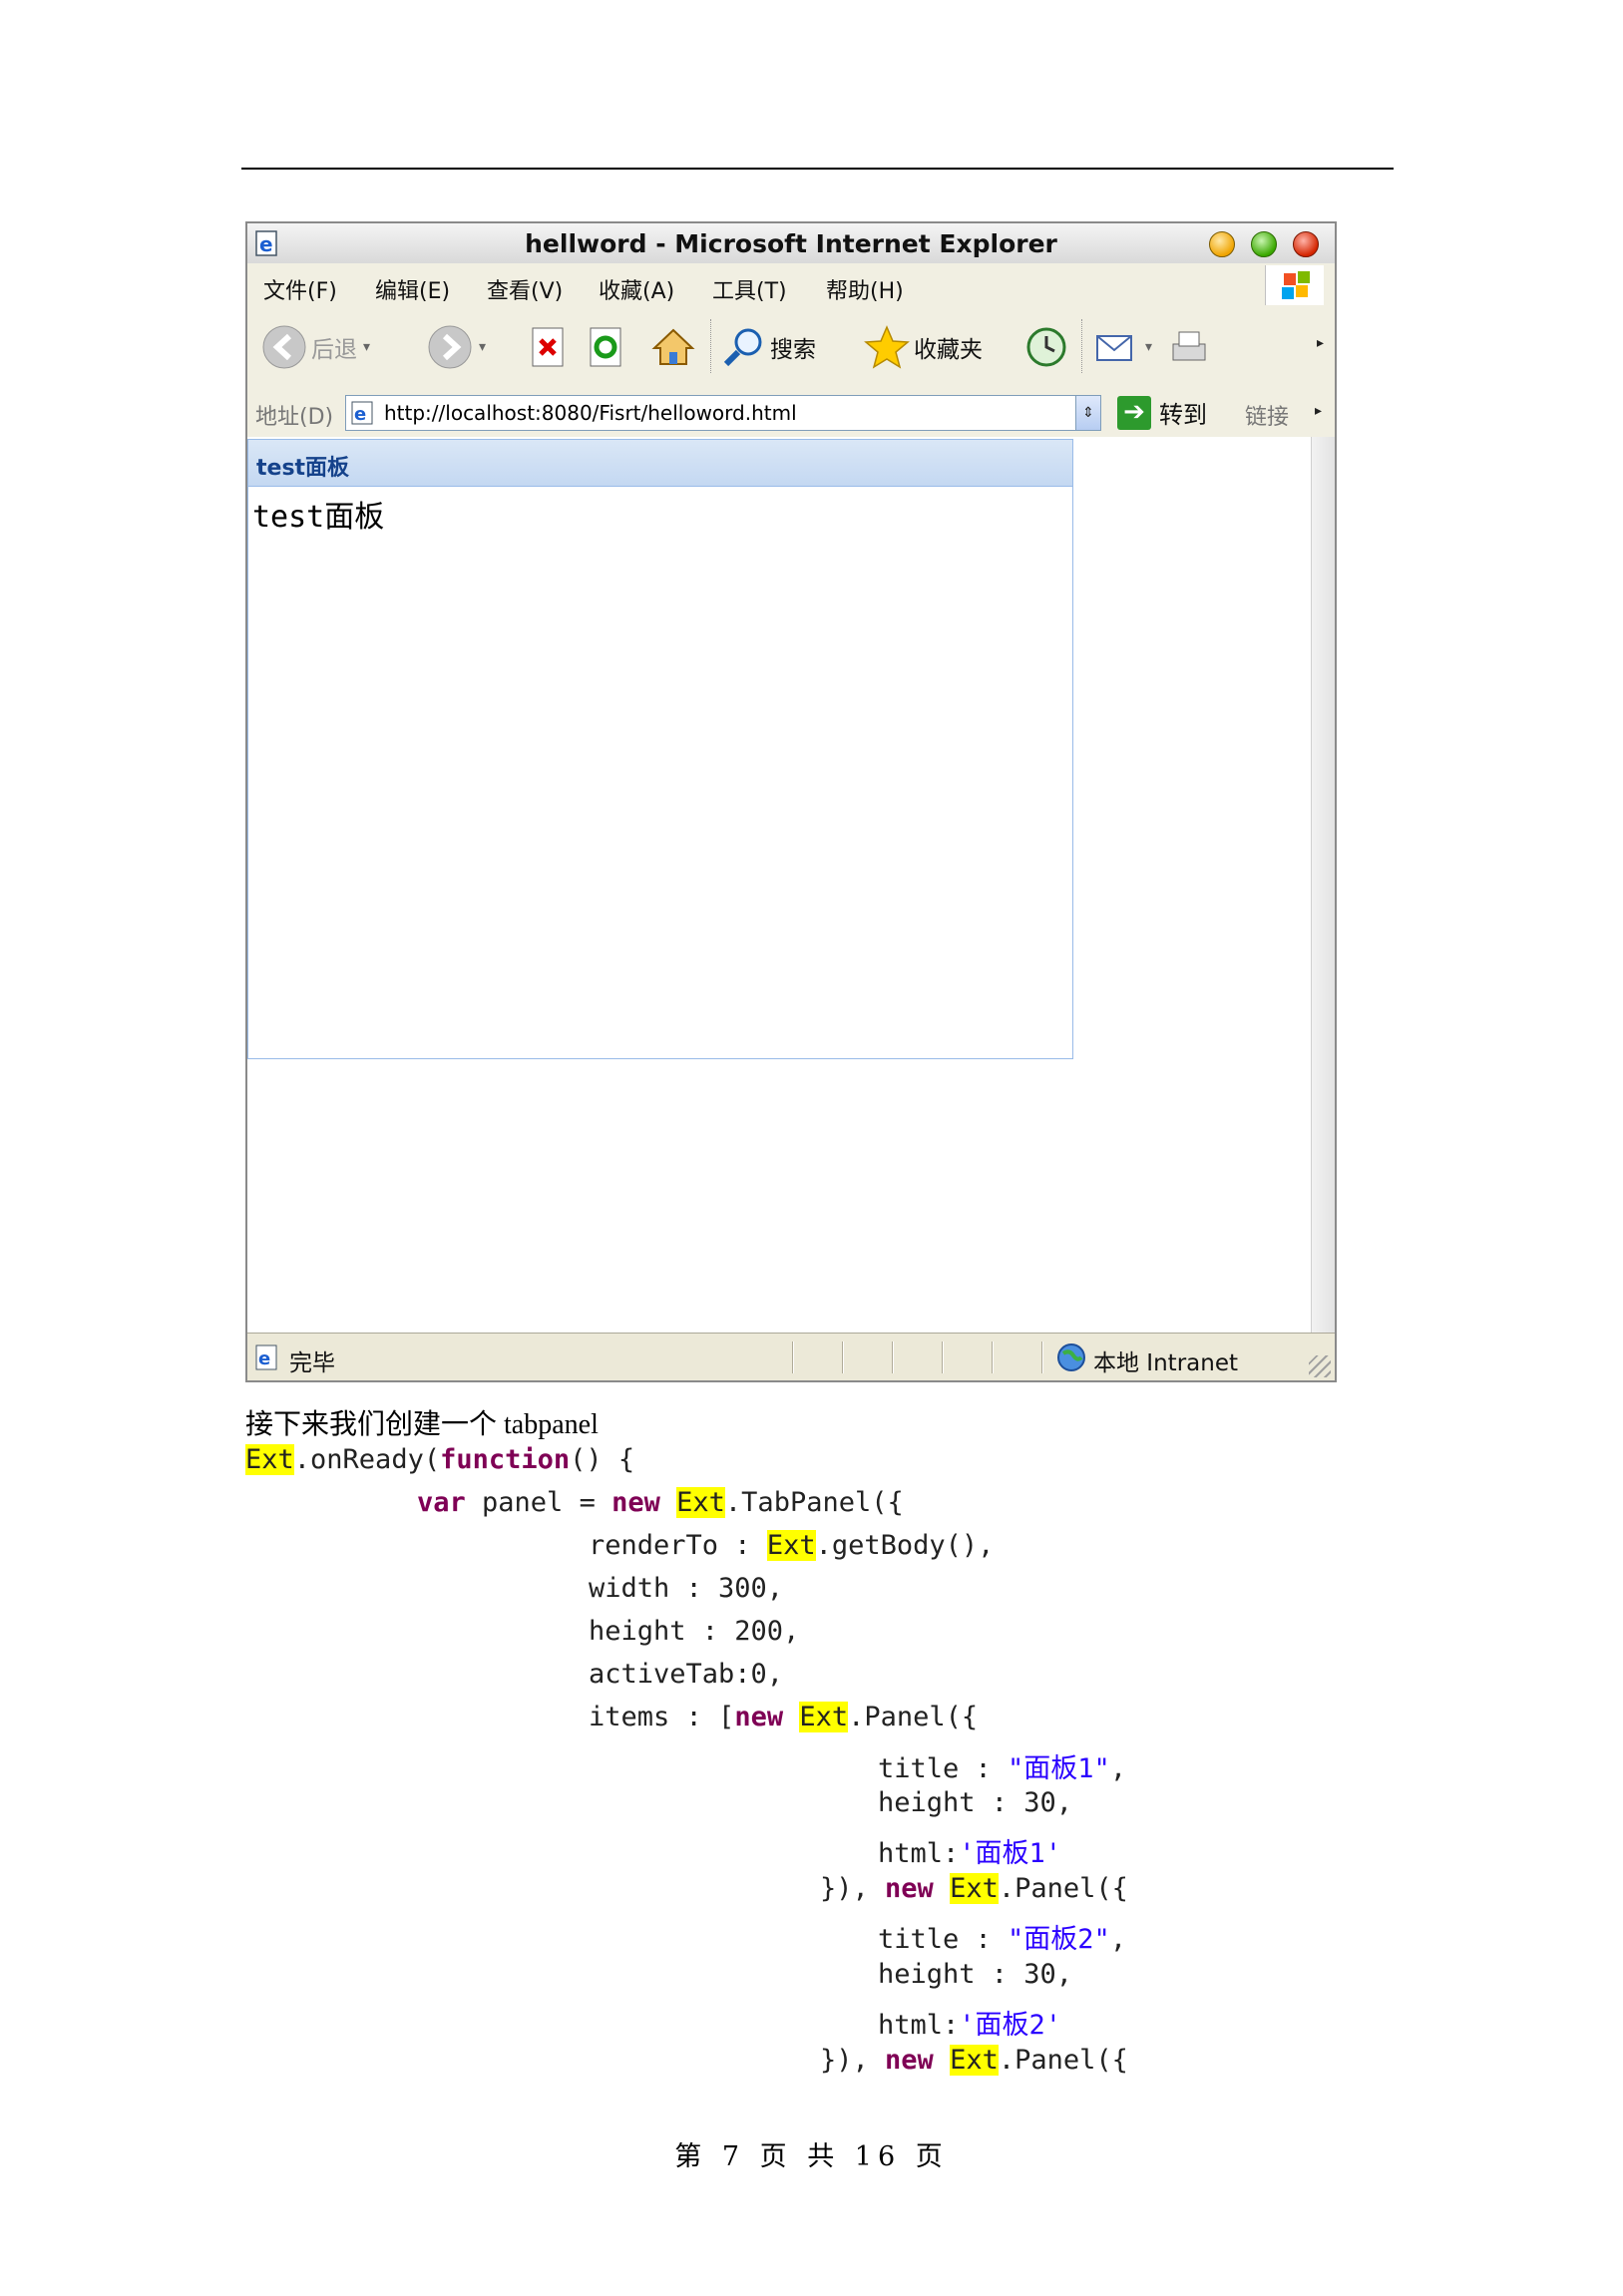  What do you see at coordinates (660, 463) in the screenshot?
I see `panel-header: test面板` at bounding box center [660, 463].